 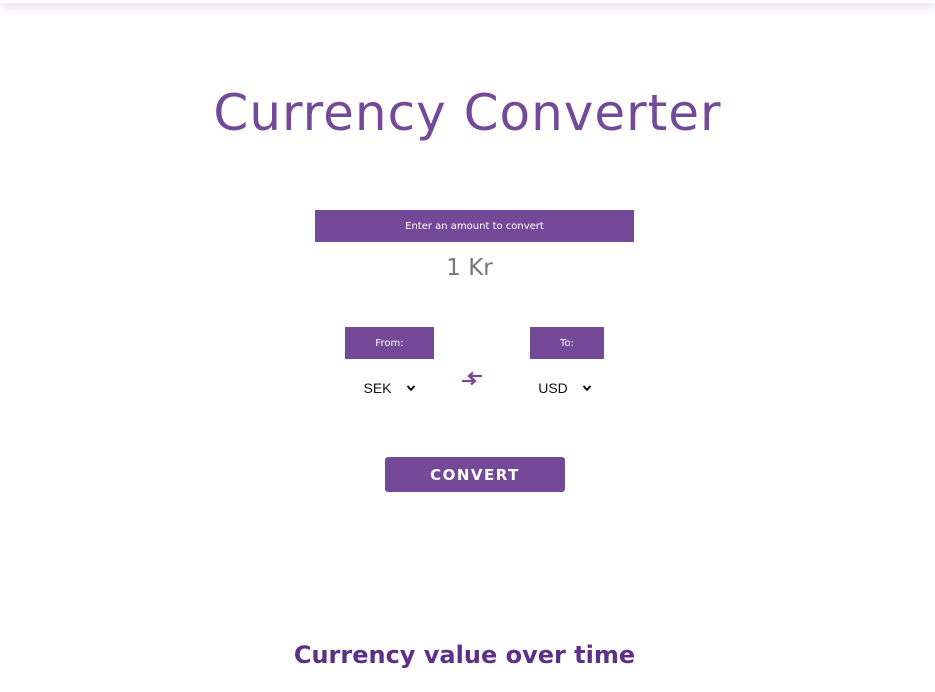 What do you see at coordinates (474, 226) in the screenshot?
I see `amount-label: Enter an amount to convert` at bounding box center [474, 226].